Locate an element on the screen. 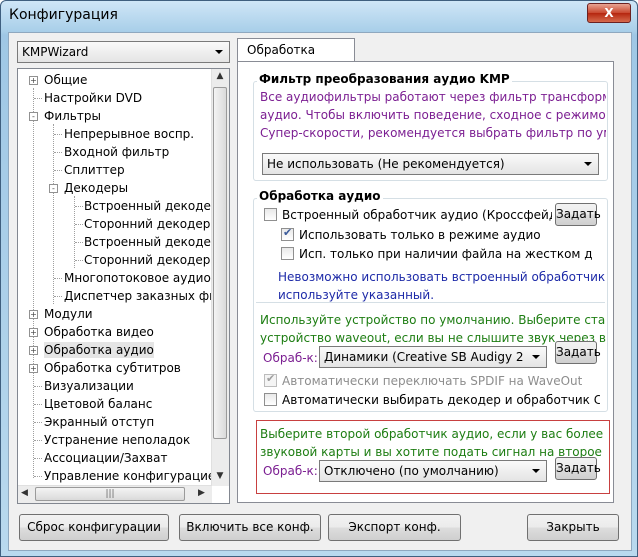 This screenshot has width=638, height=557. second-renderer-setup-button: Задать is located at coordinates (578, 468).